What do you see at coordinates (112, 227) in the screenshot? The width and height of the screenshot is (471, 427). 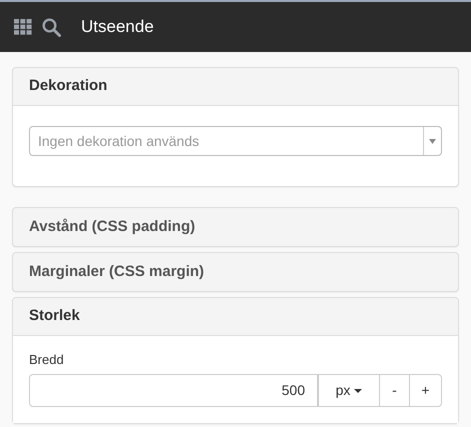 I see `panel-title: Avstånd (CSS padding)` at bounding box center [112, 227].